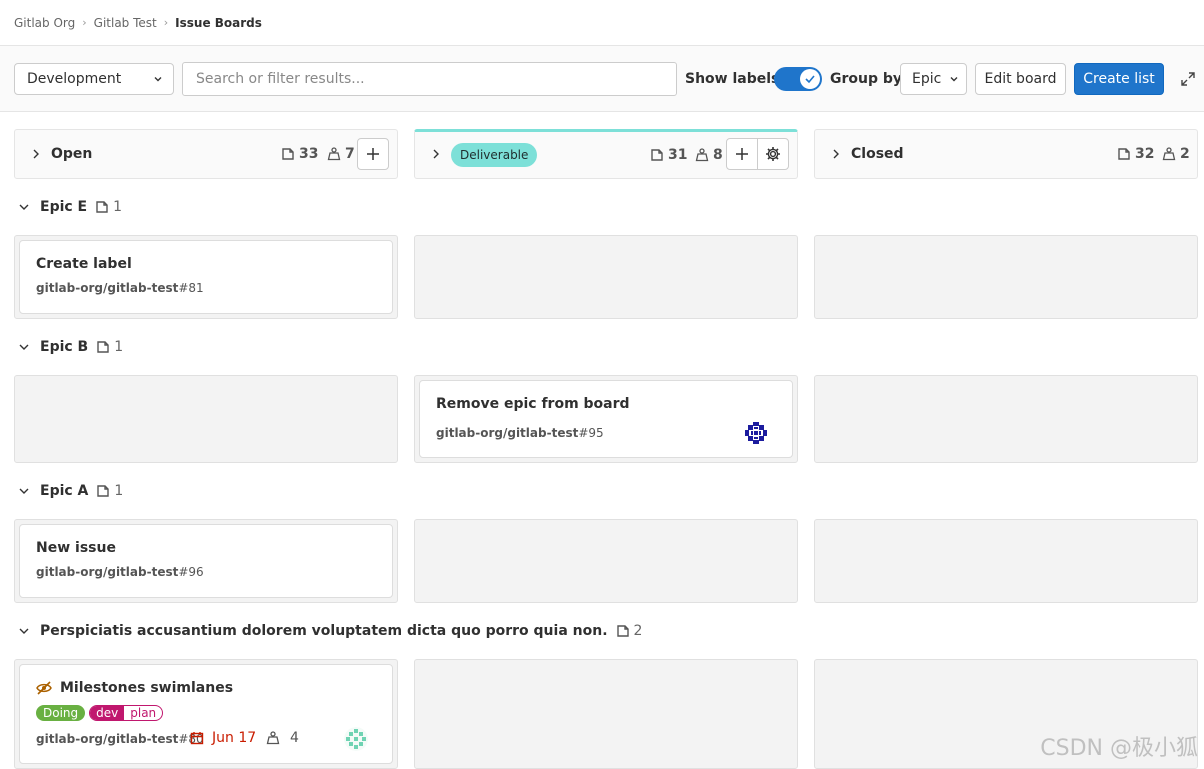  I want to click on search-filter-bar, so click(429, 78).